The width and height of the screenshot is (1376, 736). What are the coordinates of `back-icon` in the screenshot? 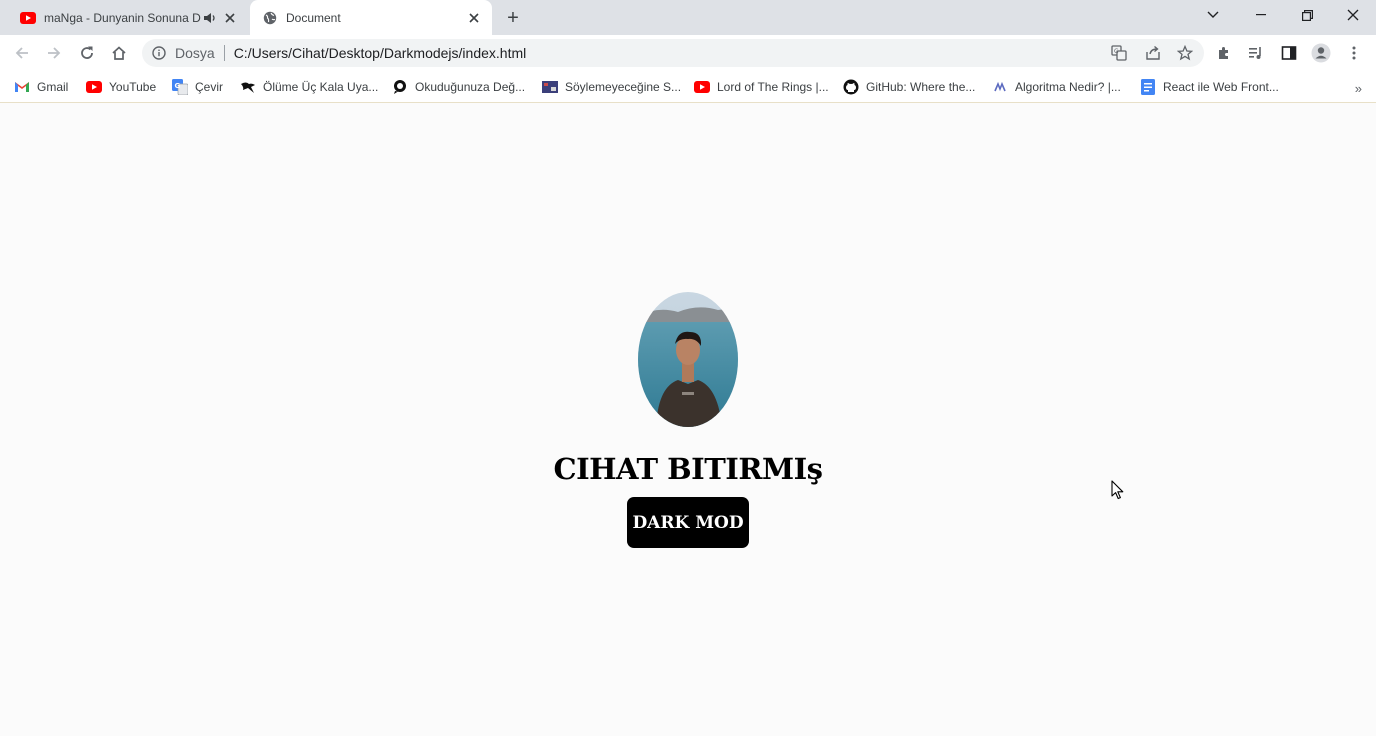 It's located at (22, 53).